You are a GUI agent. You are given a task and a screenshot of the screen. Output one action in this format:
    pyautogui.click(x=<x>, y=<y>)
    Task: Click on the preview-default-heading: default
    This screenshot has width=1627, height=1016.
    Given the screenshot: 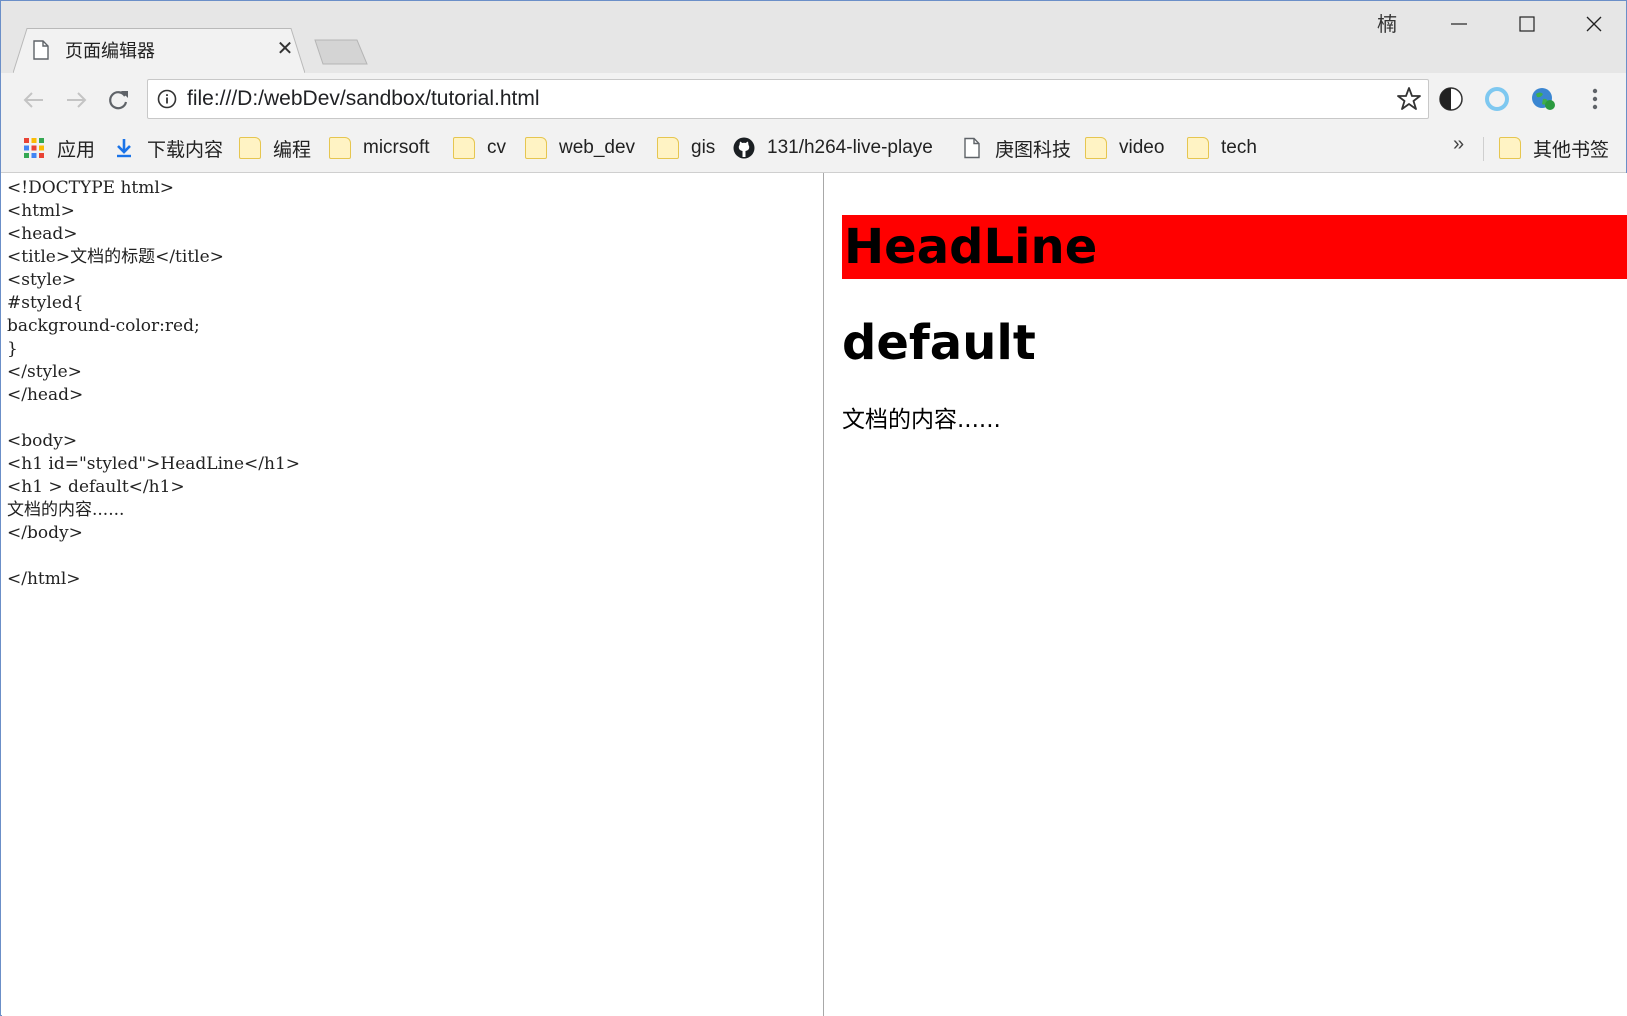 What is the action you would take?
    pyautogui.click(x=939, y=343)
    